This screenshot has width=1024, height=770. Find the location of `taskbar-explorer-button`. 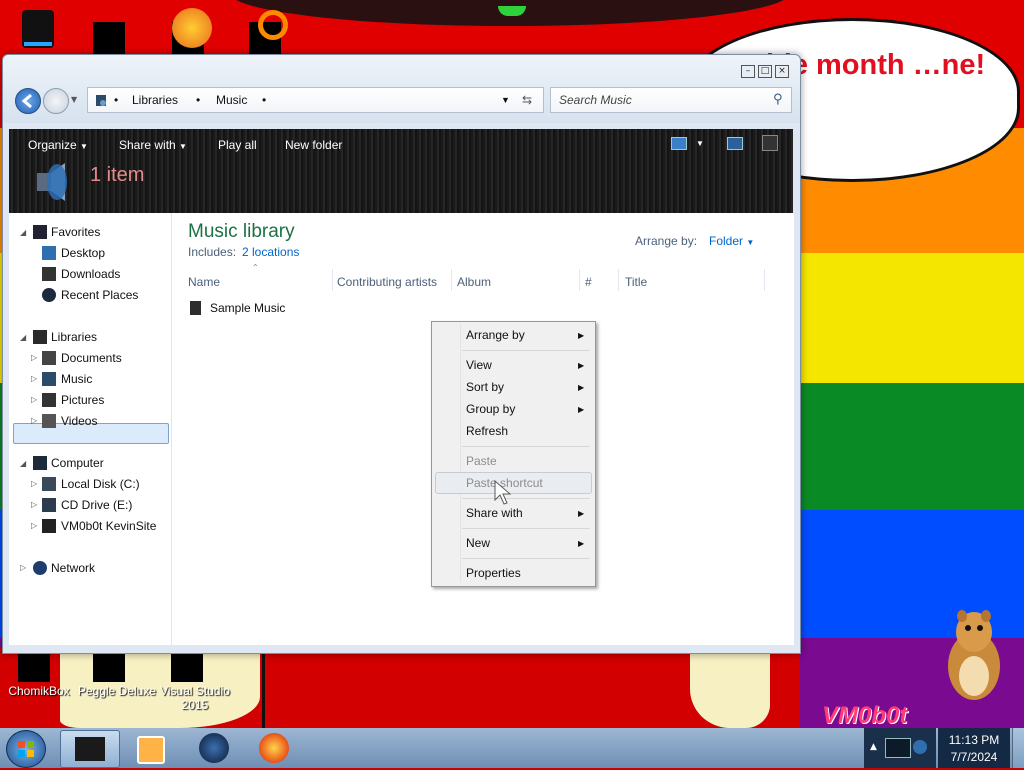

taskbar-explorer-button is located at coordinates (90, 749).